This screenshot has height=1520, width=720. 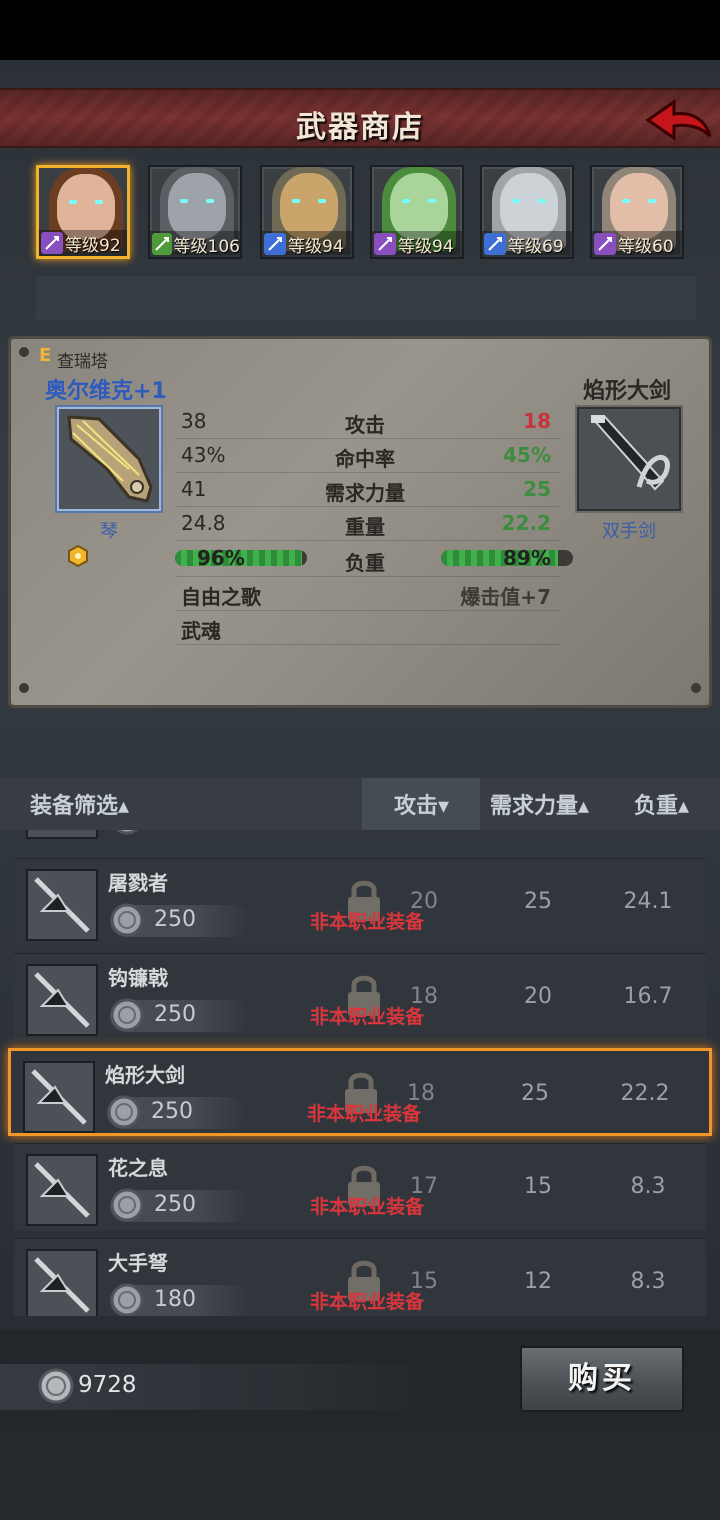 I want to click on hero-level-bar: 等级92, so click(x=83, y=243).